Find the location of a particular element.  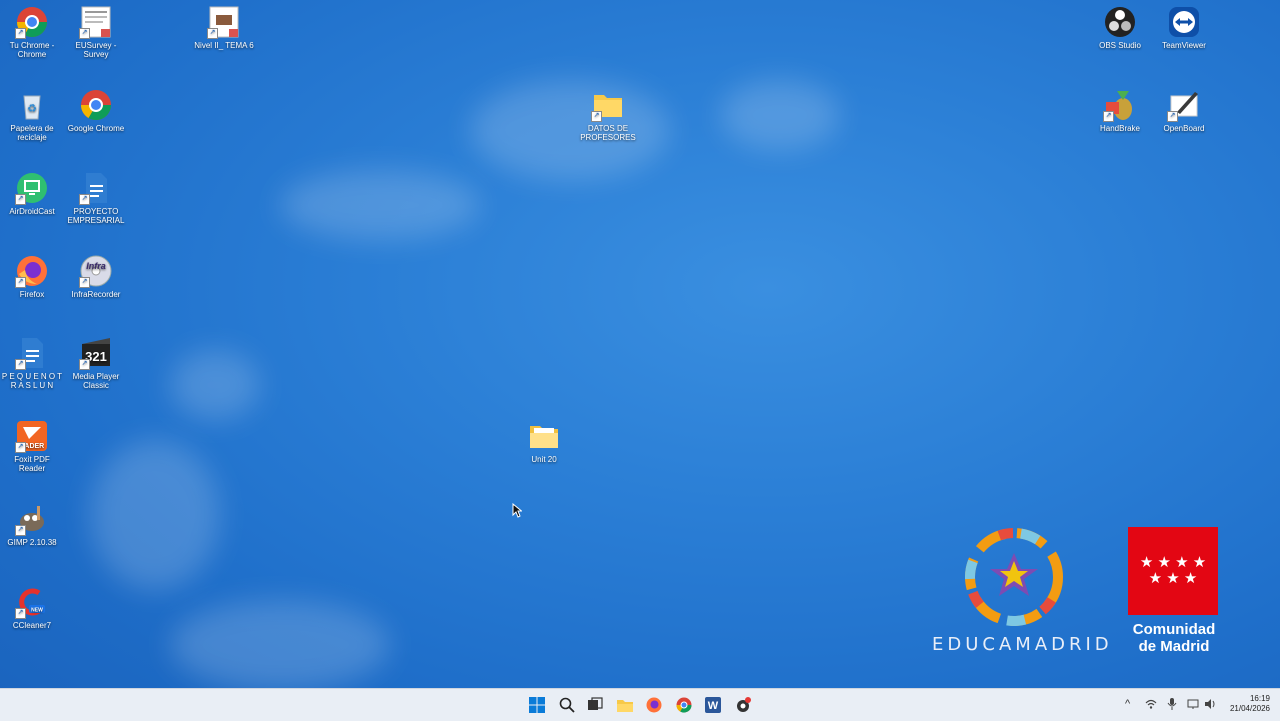

desktop-icon-eusurvey: ↗ EUSurvey - Survey is located at coordinates (96, 32).